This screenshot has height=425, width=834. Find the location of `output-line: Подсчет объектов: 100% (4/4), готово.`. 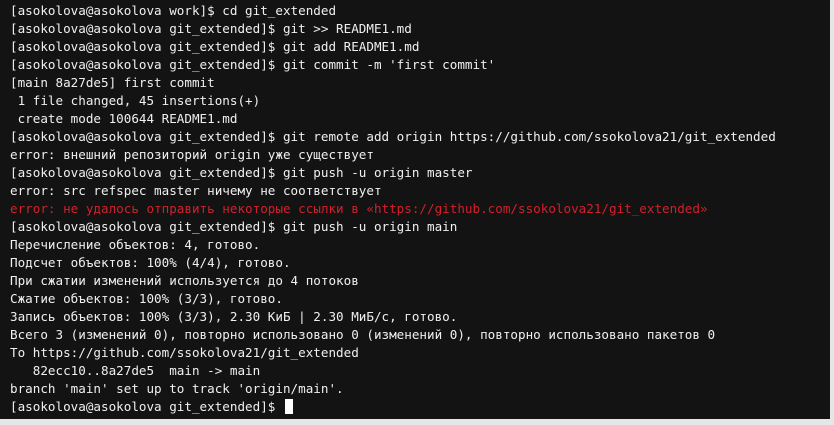

output-line: Подсчет объектов: 100% (4/4), готово. is located at coordinates (150, 262).